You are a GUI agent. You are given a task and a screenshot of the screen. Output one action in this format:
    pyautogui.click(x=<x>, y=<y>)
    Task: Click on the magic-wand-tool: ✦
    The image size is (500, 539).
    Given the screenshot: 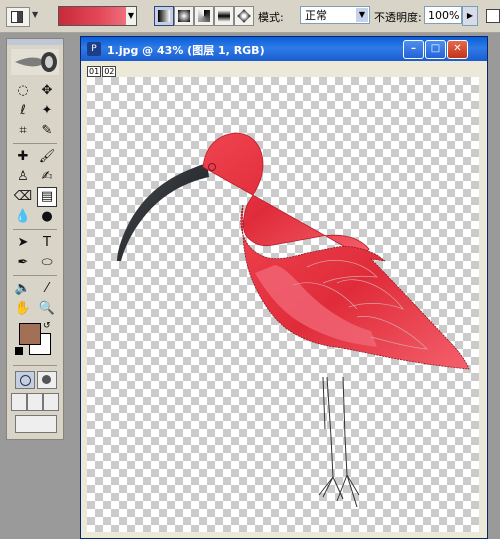 What is the action you would take?
    pyautogui.click(x=47, y=111)
    